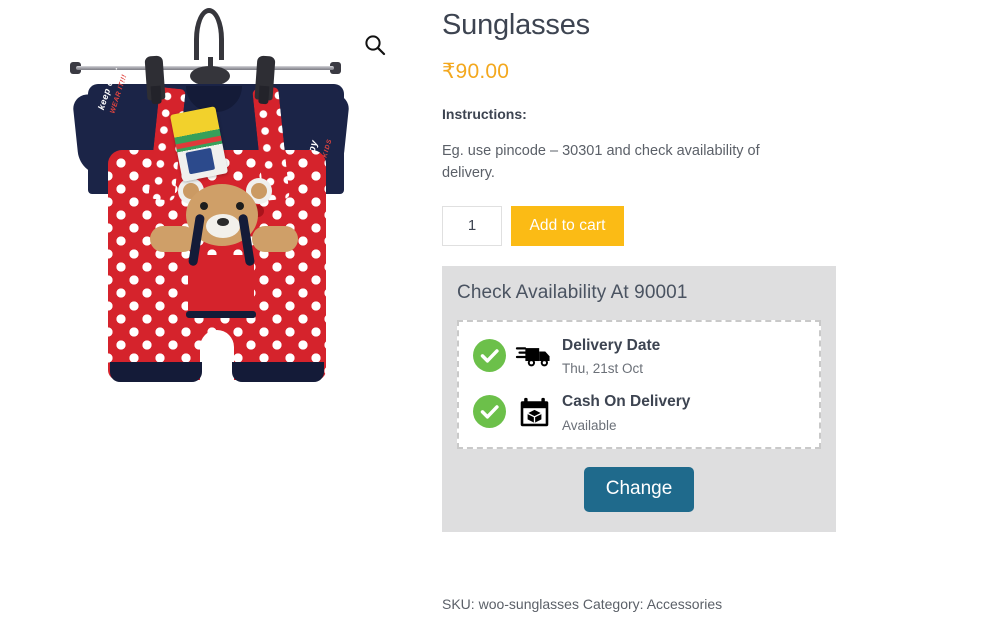  I want to click on dungaree-hem-right, so click(278, 372).